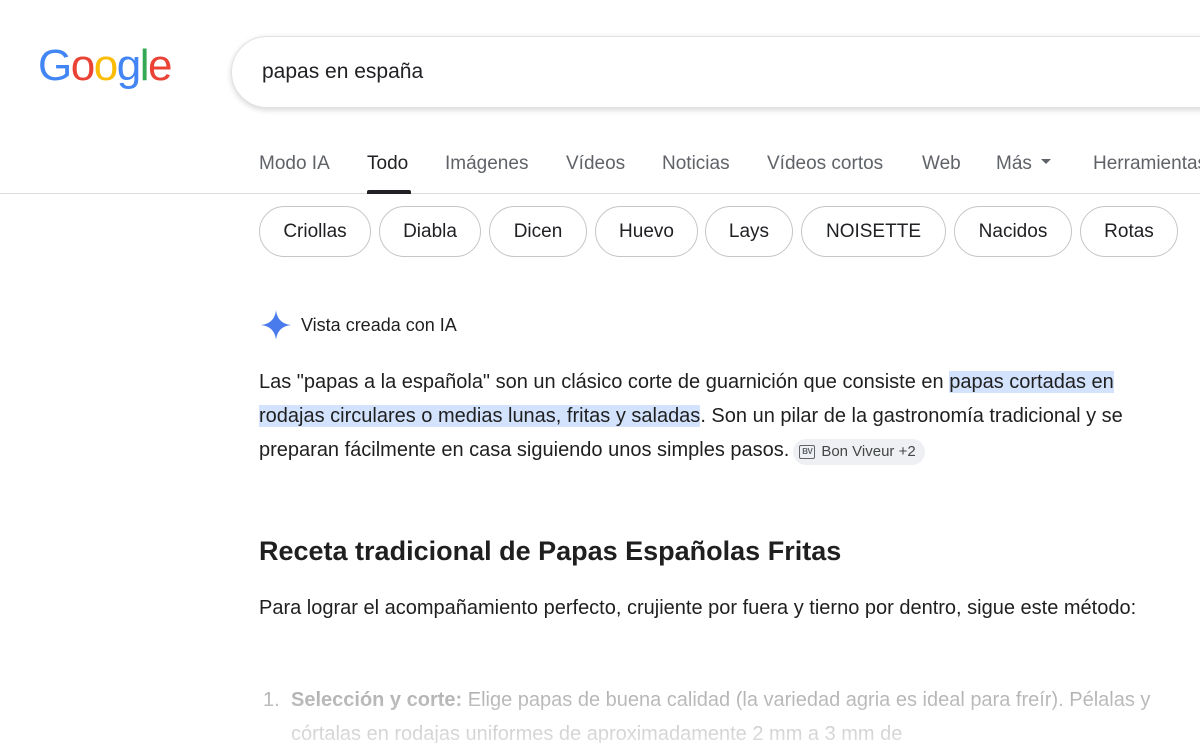 The width and height of the screenshot is (1200, 743). What do you see at coordinates (144, 65) in the screenshot?
I see `logo-letter-l: l` at bounding box center [144, 65].